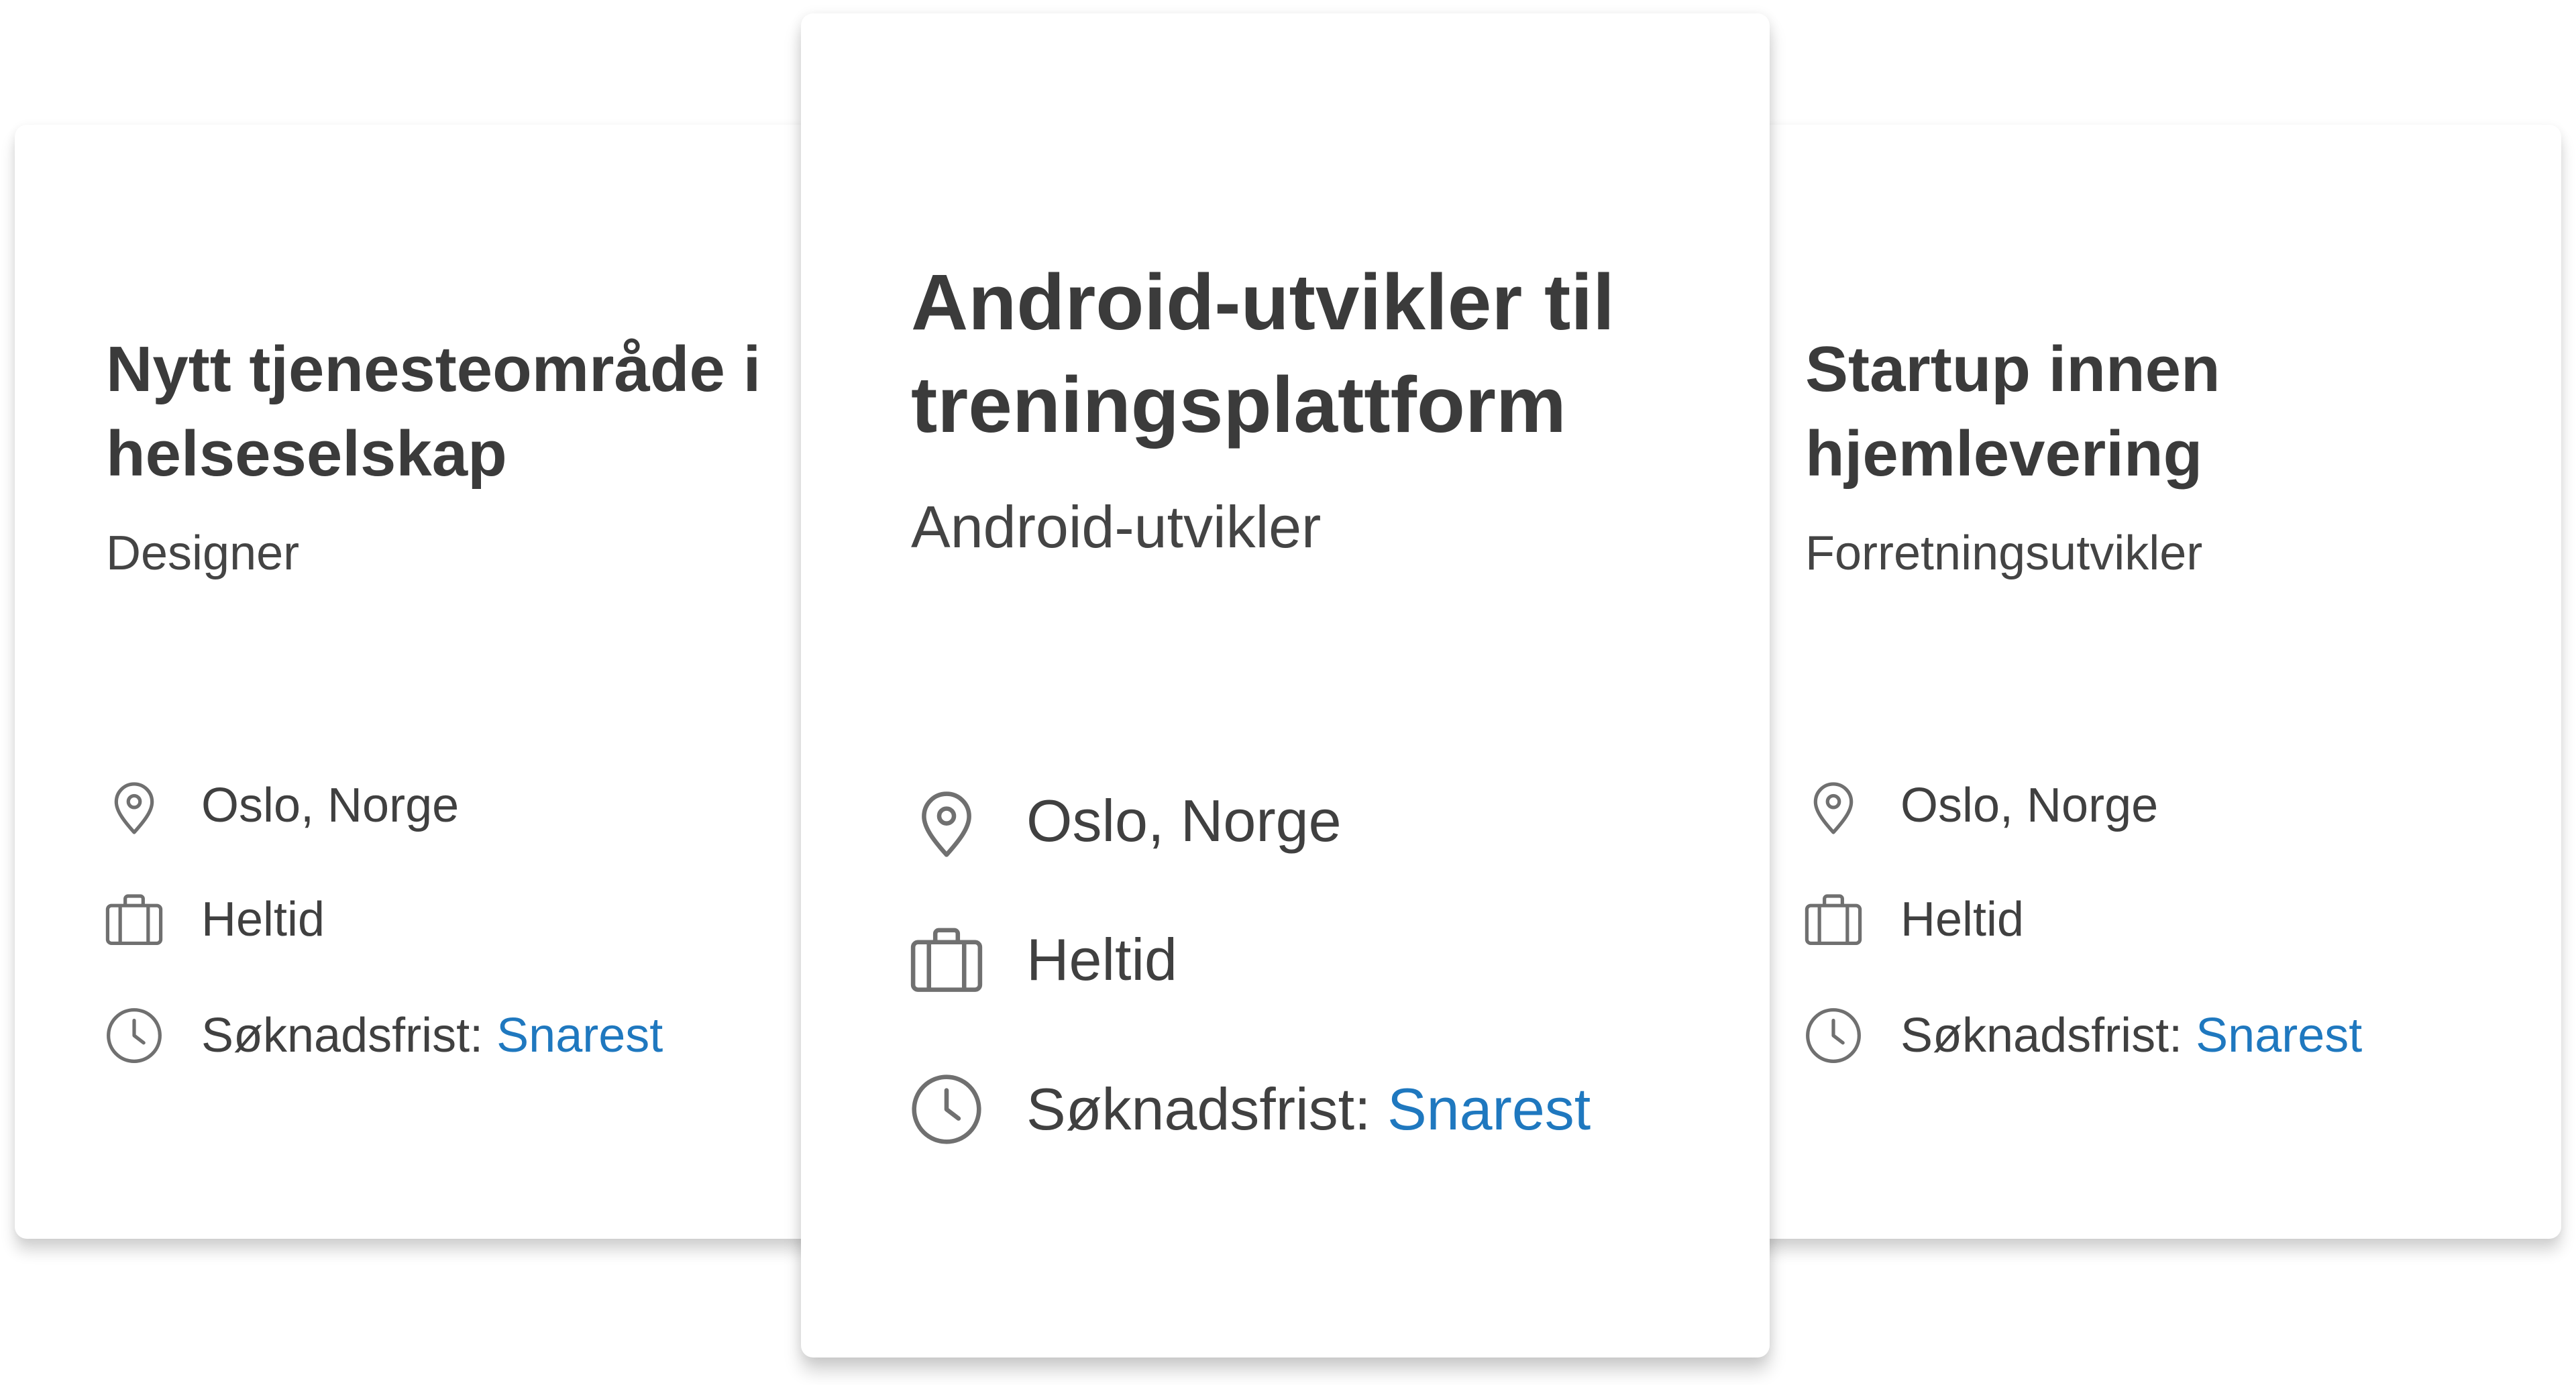 This screenshot has height=1385, width=2576. What do you see at coordinates (1263, 354) in the screenshot?
I see `job-title: Android-utvikler til treningsplattform` at bounding box center [1263, 354].